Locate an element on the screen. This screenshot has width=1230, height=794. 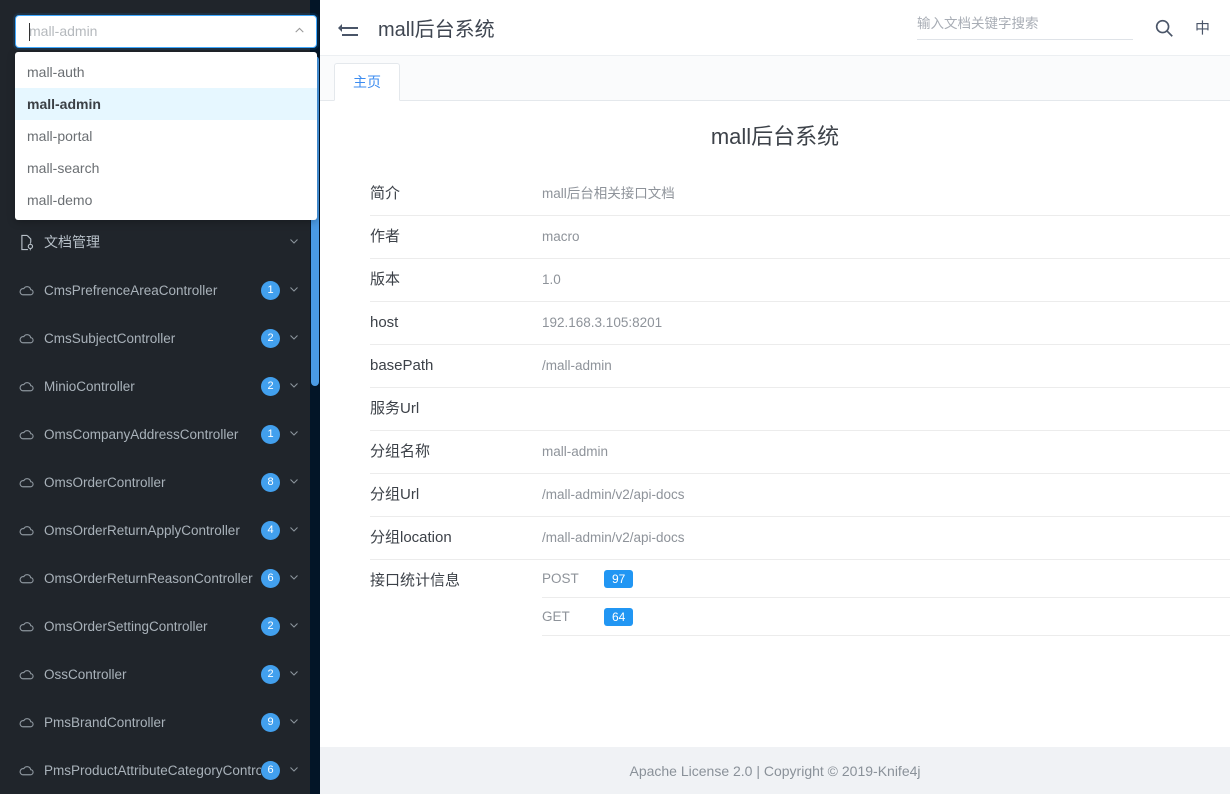
search-input is located at coordinates (1024, 23).